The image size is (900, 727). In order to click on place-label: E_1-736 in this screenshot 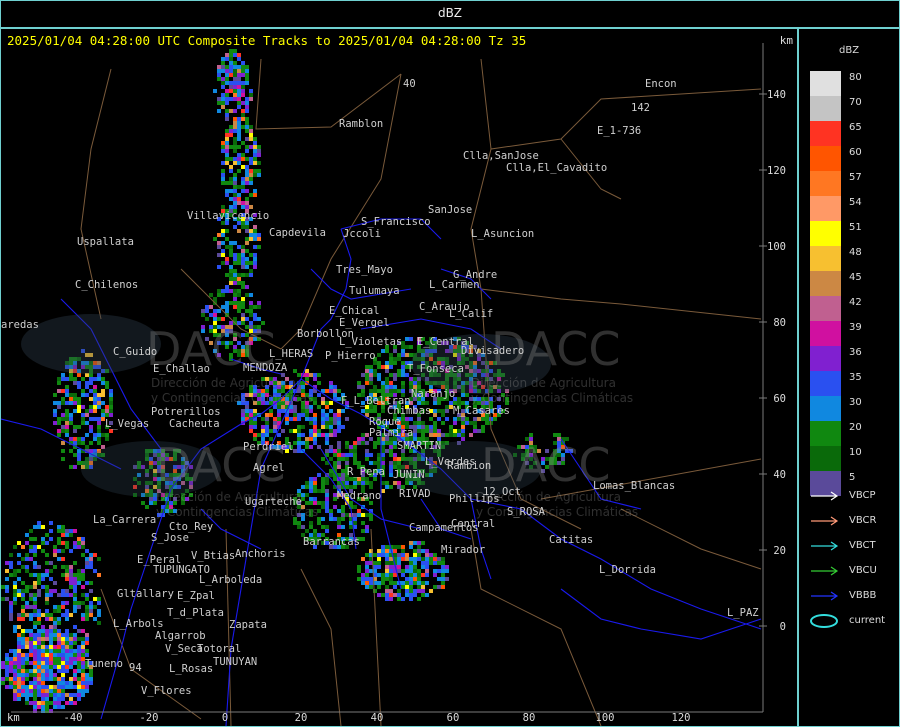, I will do `click(619, 131)`.